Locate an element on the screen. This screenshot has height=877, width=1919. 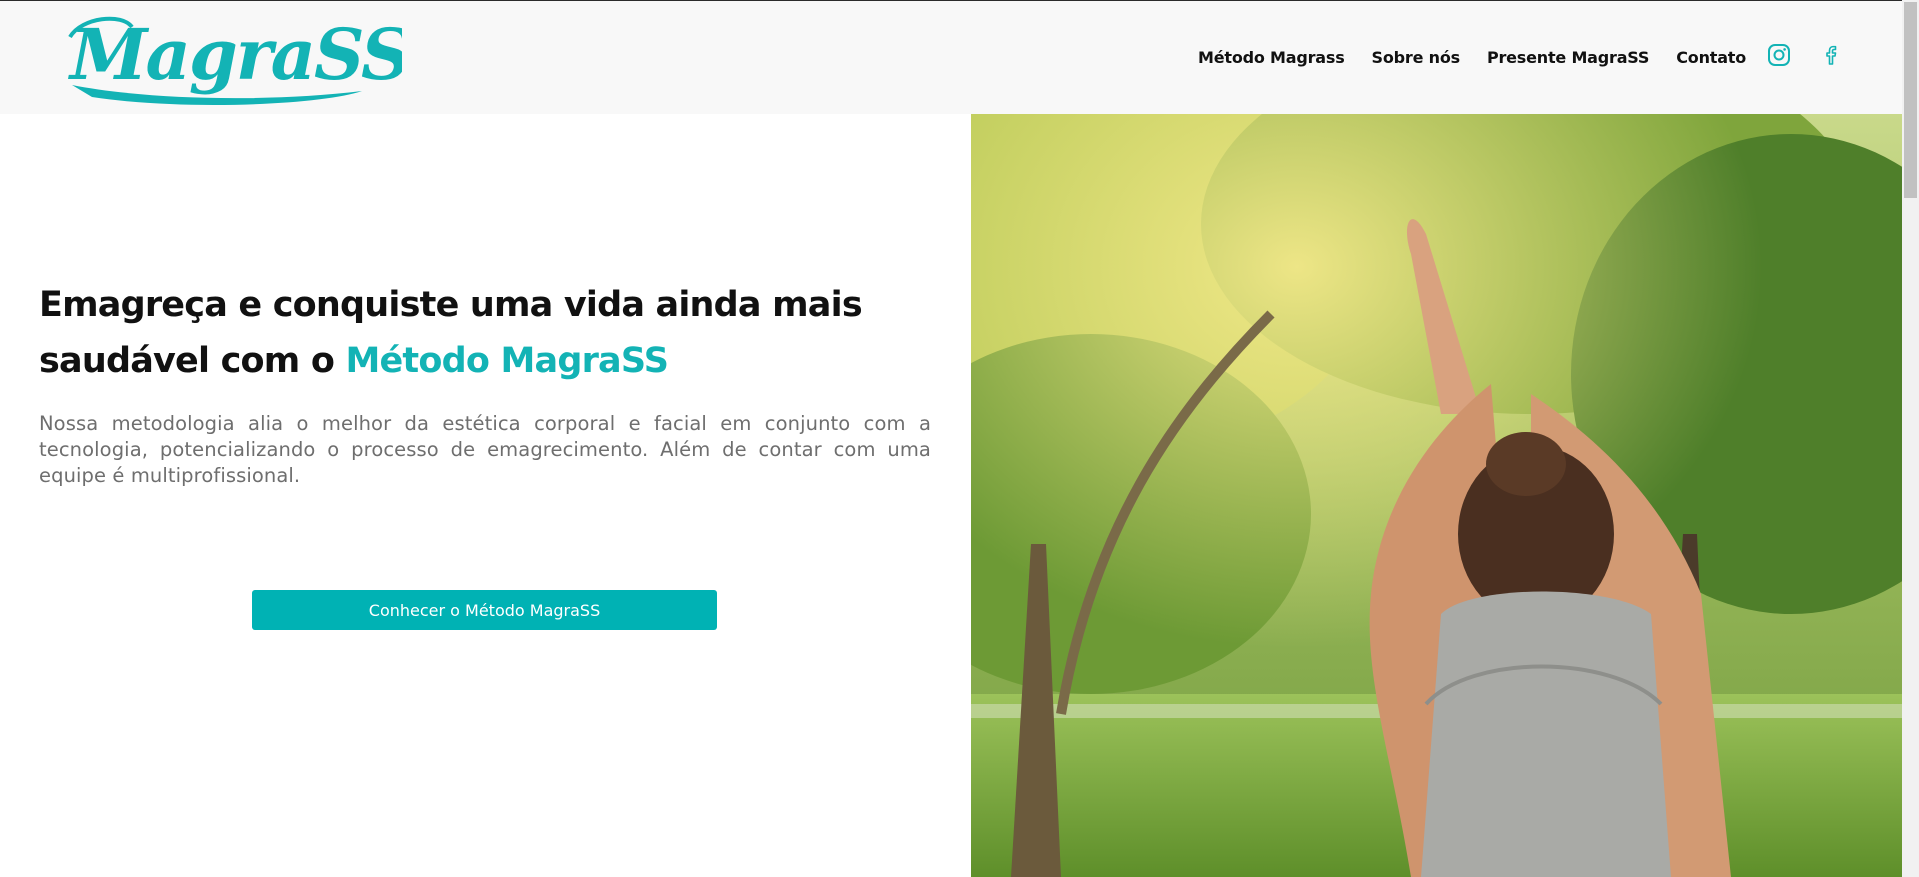
nav-metodo-magrass: Método Magrass is located at coordinates (1271, 57).